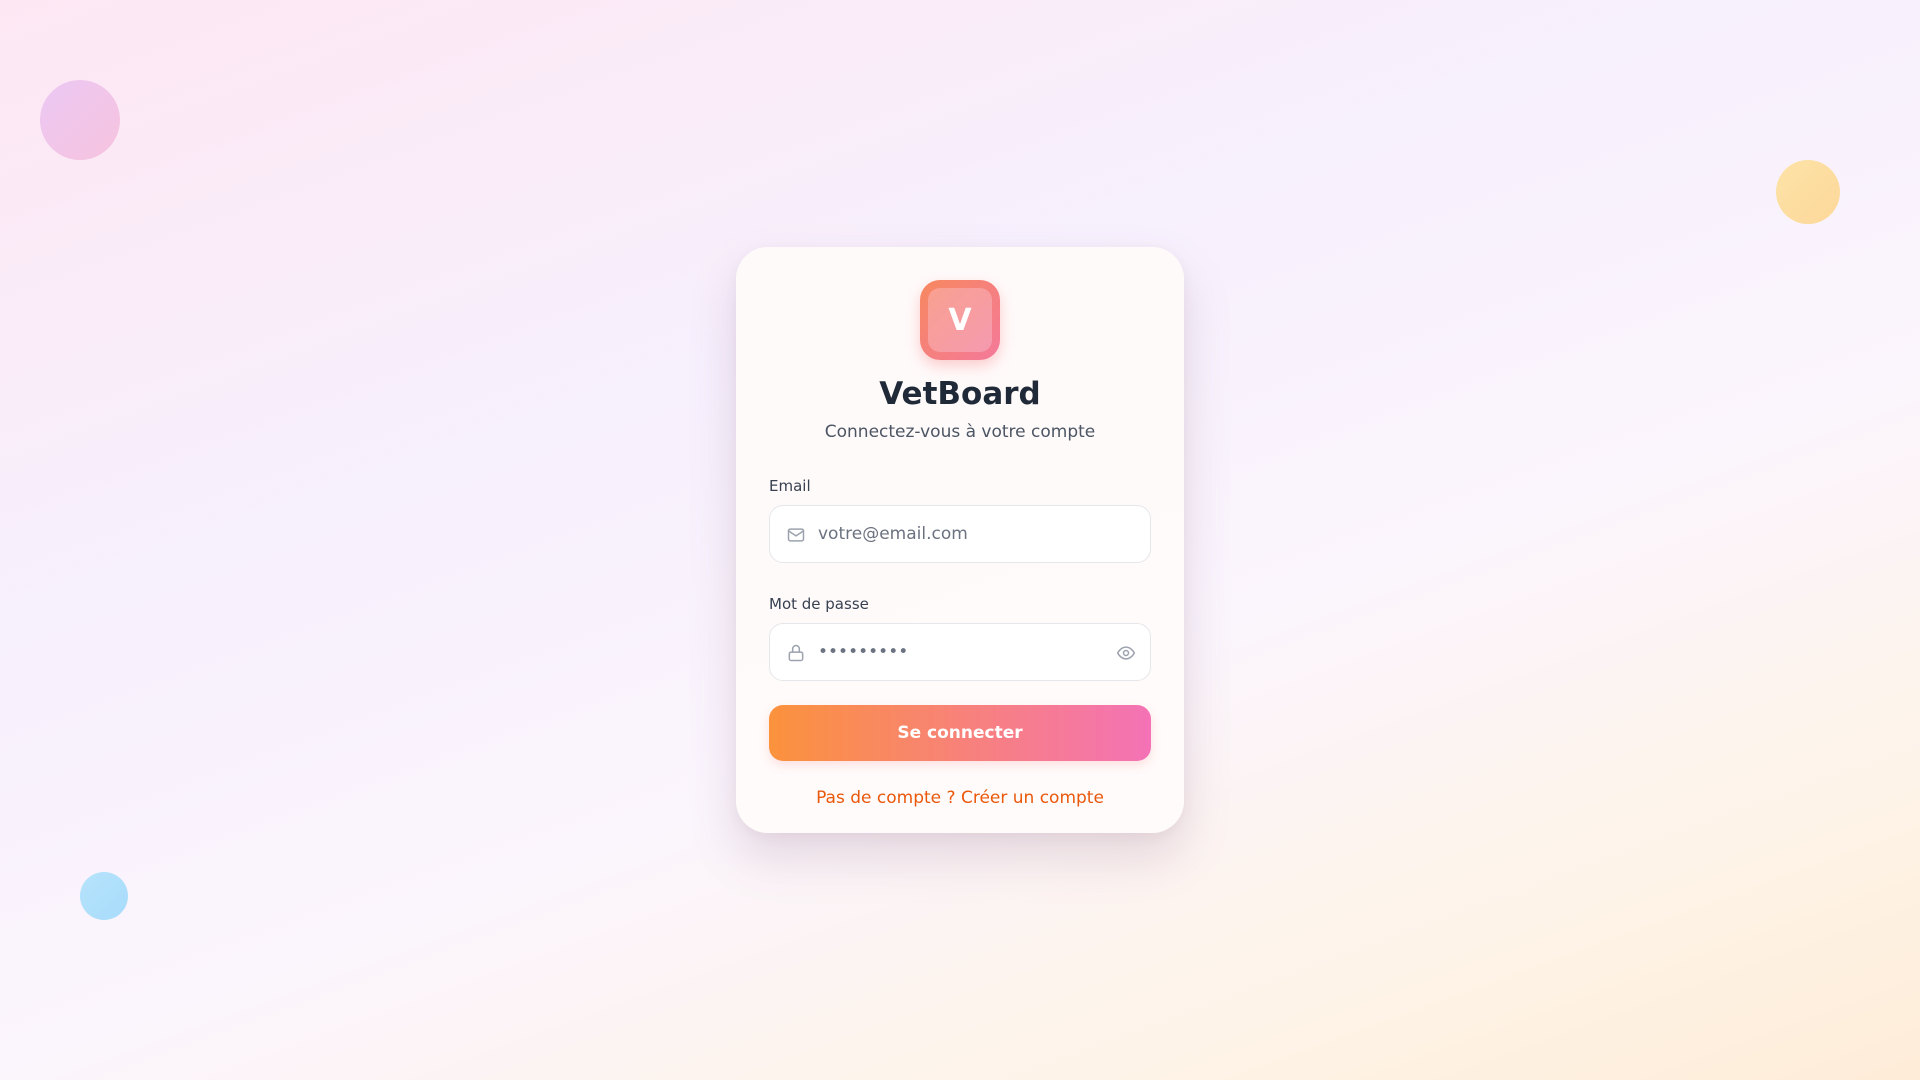 The height and width of the screenshot is (1080, 1920). What do you see at coordinates (968, 652) in the screenshot?
I see `password-input` at bounding box center [968, 652].